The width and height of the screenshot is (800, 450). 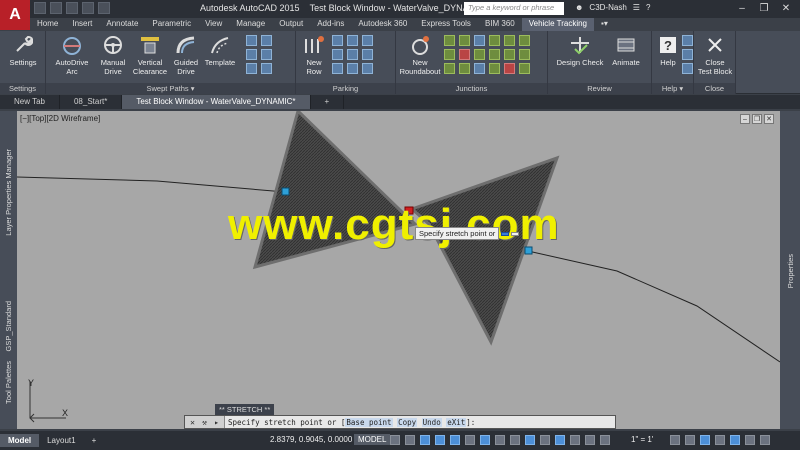 I want to click on undo-icon, so click(x=88, y=8).